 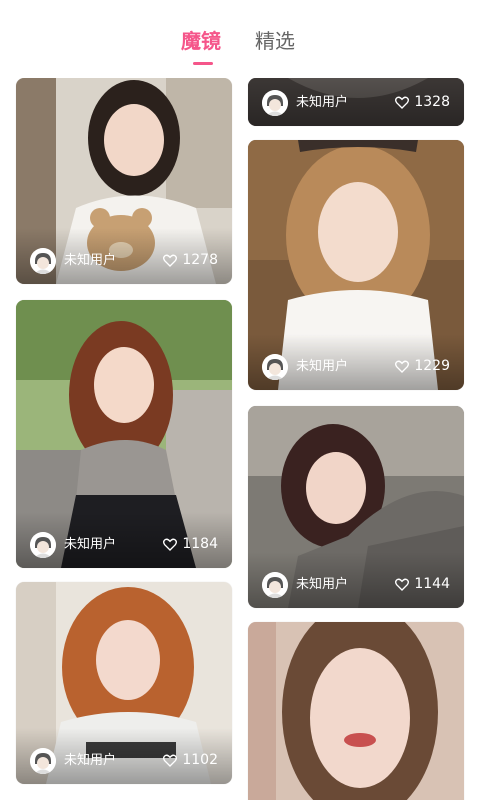 I want to click on card-like-count: 1144, so click(x=432, y=584).